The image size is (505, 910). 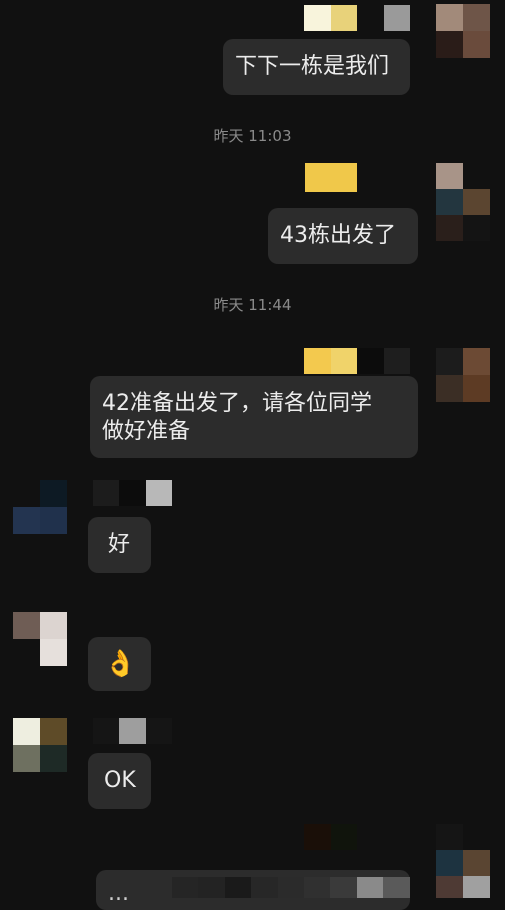 I want to click on message-text: 下下一栋是我们, so click(x=312, y=66).